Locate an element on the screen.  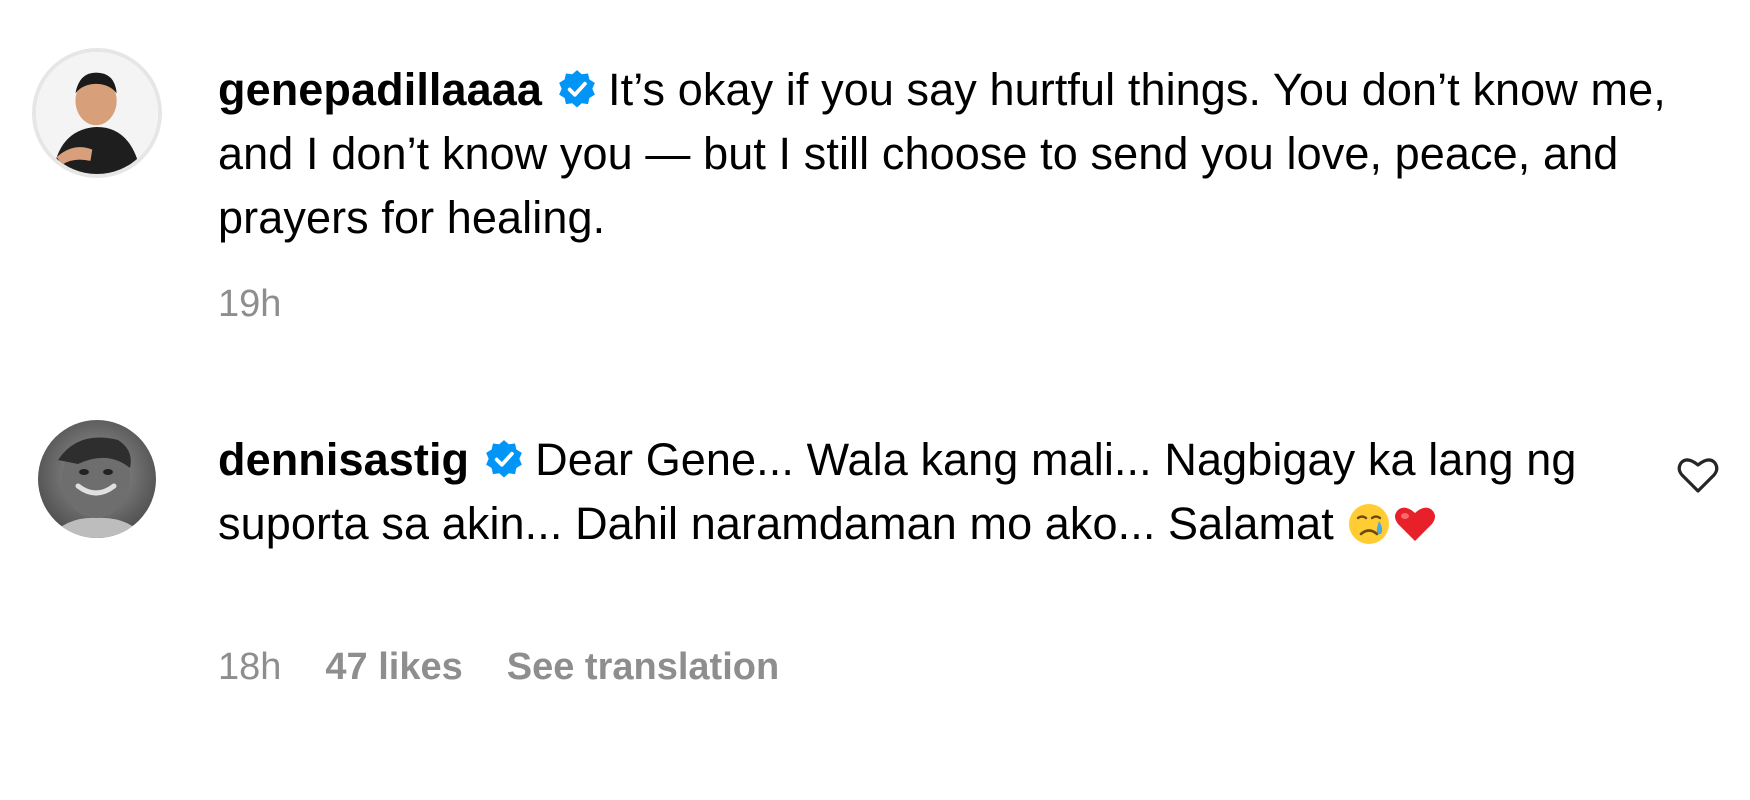
comment-meta: 19h is located at coordinates (271, 304).